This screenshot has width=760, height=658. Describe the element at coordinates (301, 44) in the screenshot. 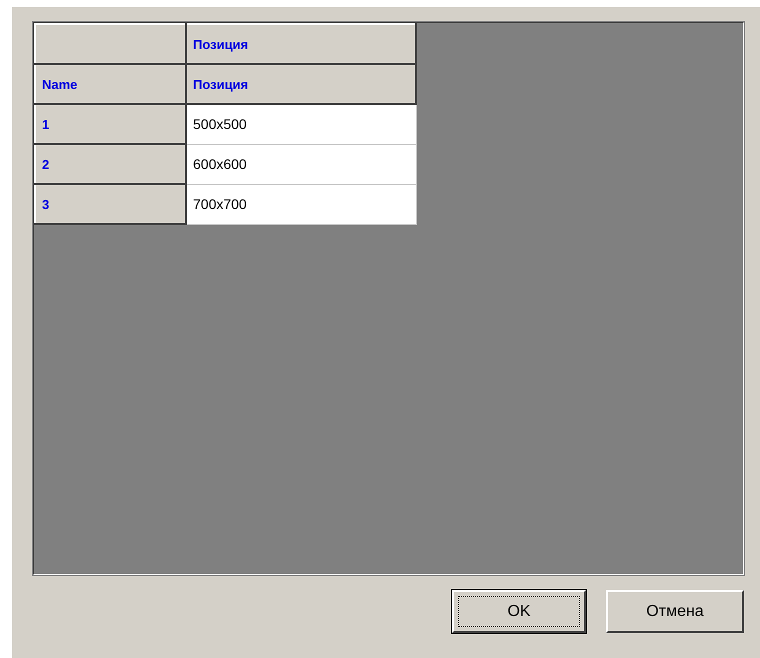

I see `group-header-cell: Позиция` at that location.